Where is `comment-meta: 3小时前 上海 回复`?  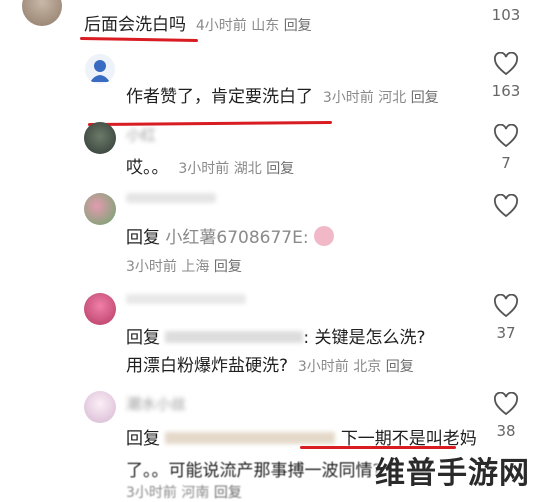 comment-meta: 3小时前 上海 回复 is located at coordinates (184, 267).